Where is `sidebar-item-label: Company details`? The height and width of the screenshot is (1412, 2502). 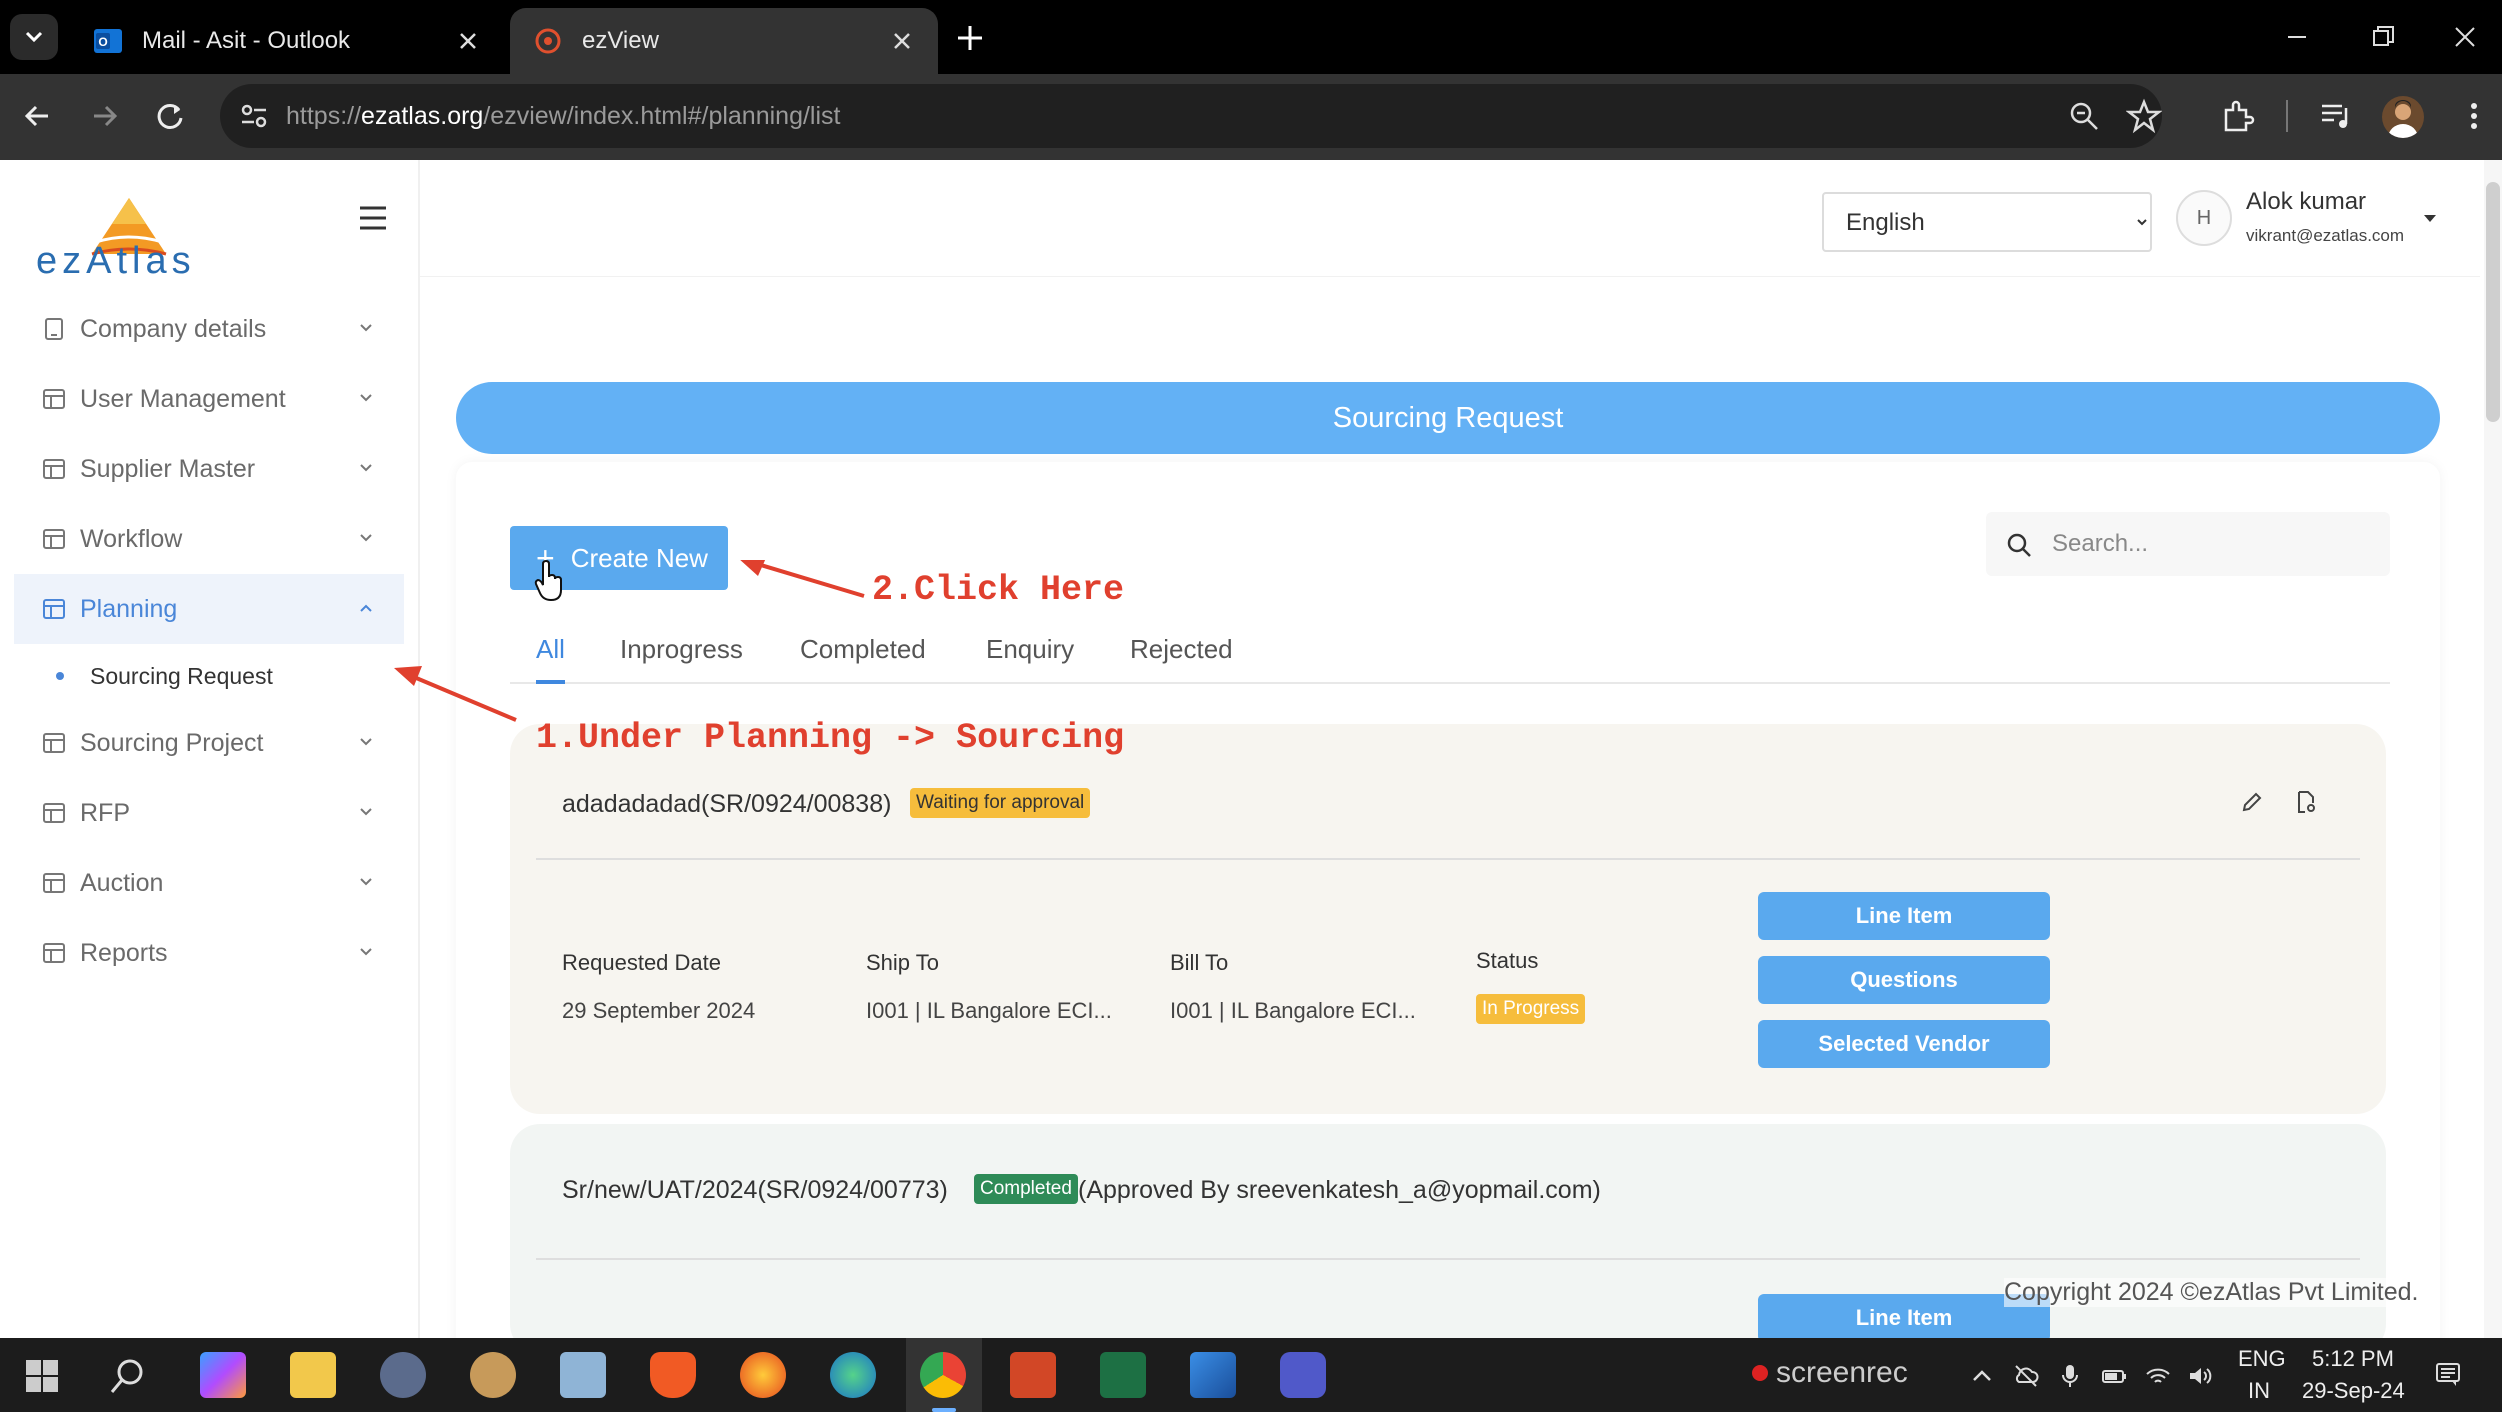
sidebar-item-label: Company details is located at coordinates (173, 328).